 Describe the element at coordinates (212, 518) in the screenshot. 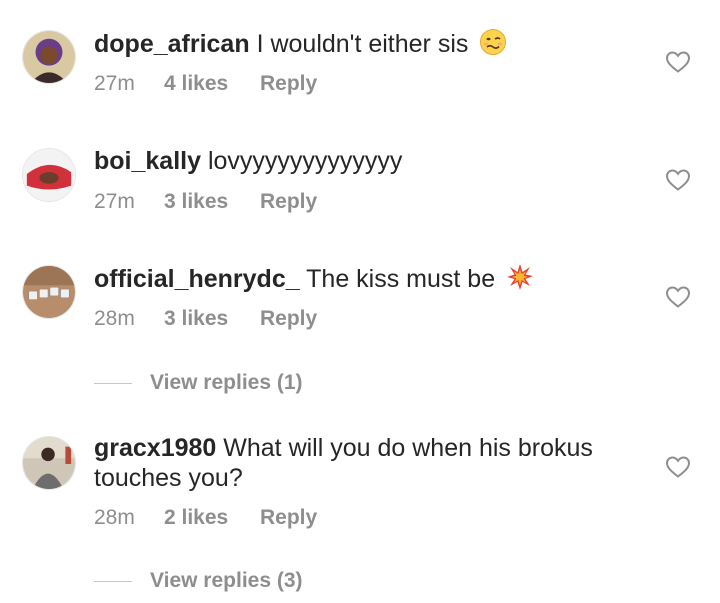

I see `comment-likes: 2 likes` at that location.